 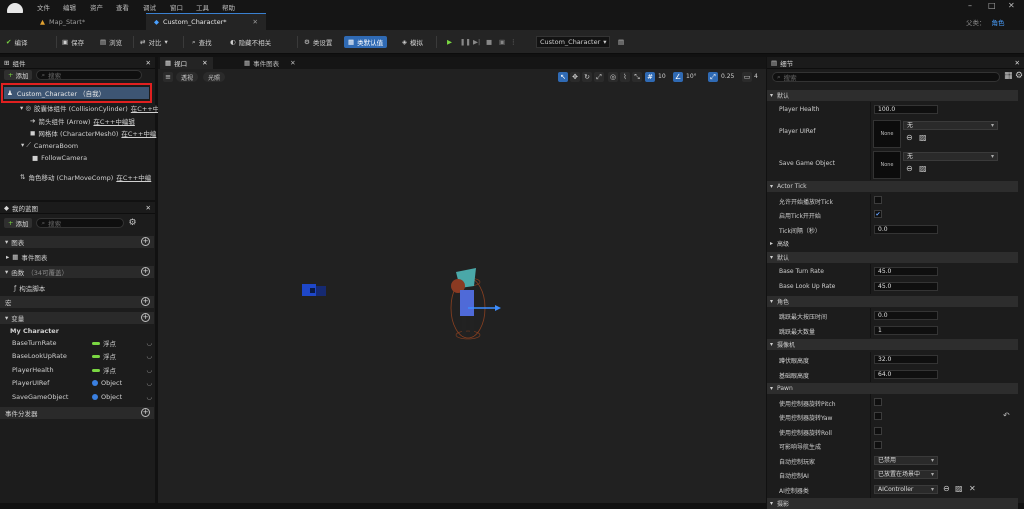 What do you see at coordinates (906, 489) in the screenshot?
I see `ai-class-select: AIController` at bounding box center [906, 489].